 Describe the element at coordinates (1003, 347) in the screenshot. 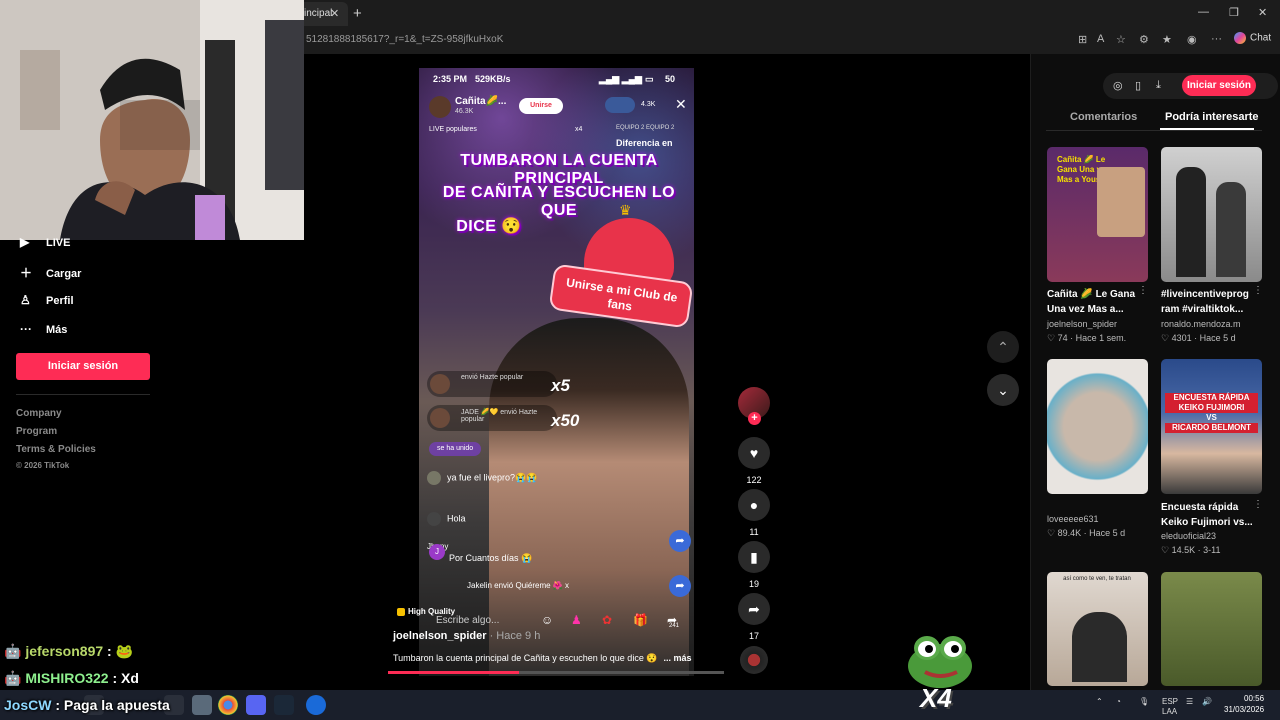

I see `previous-video-arrow-icon: ⌃` at that location.